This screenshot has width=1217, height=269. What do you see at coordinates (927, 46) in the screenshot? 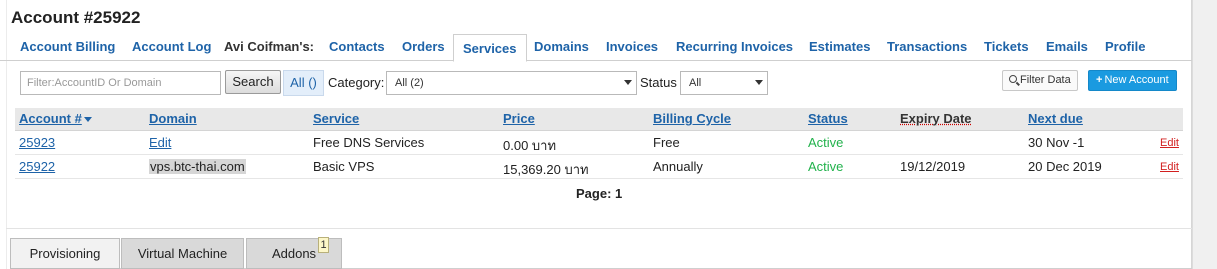
I see `tab-transactions: Transactions` at bounding box center [927, 46].